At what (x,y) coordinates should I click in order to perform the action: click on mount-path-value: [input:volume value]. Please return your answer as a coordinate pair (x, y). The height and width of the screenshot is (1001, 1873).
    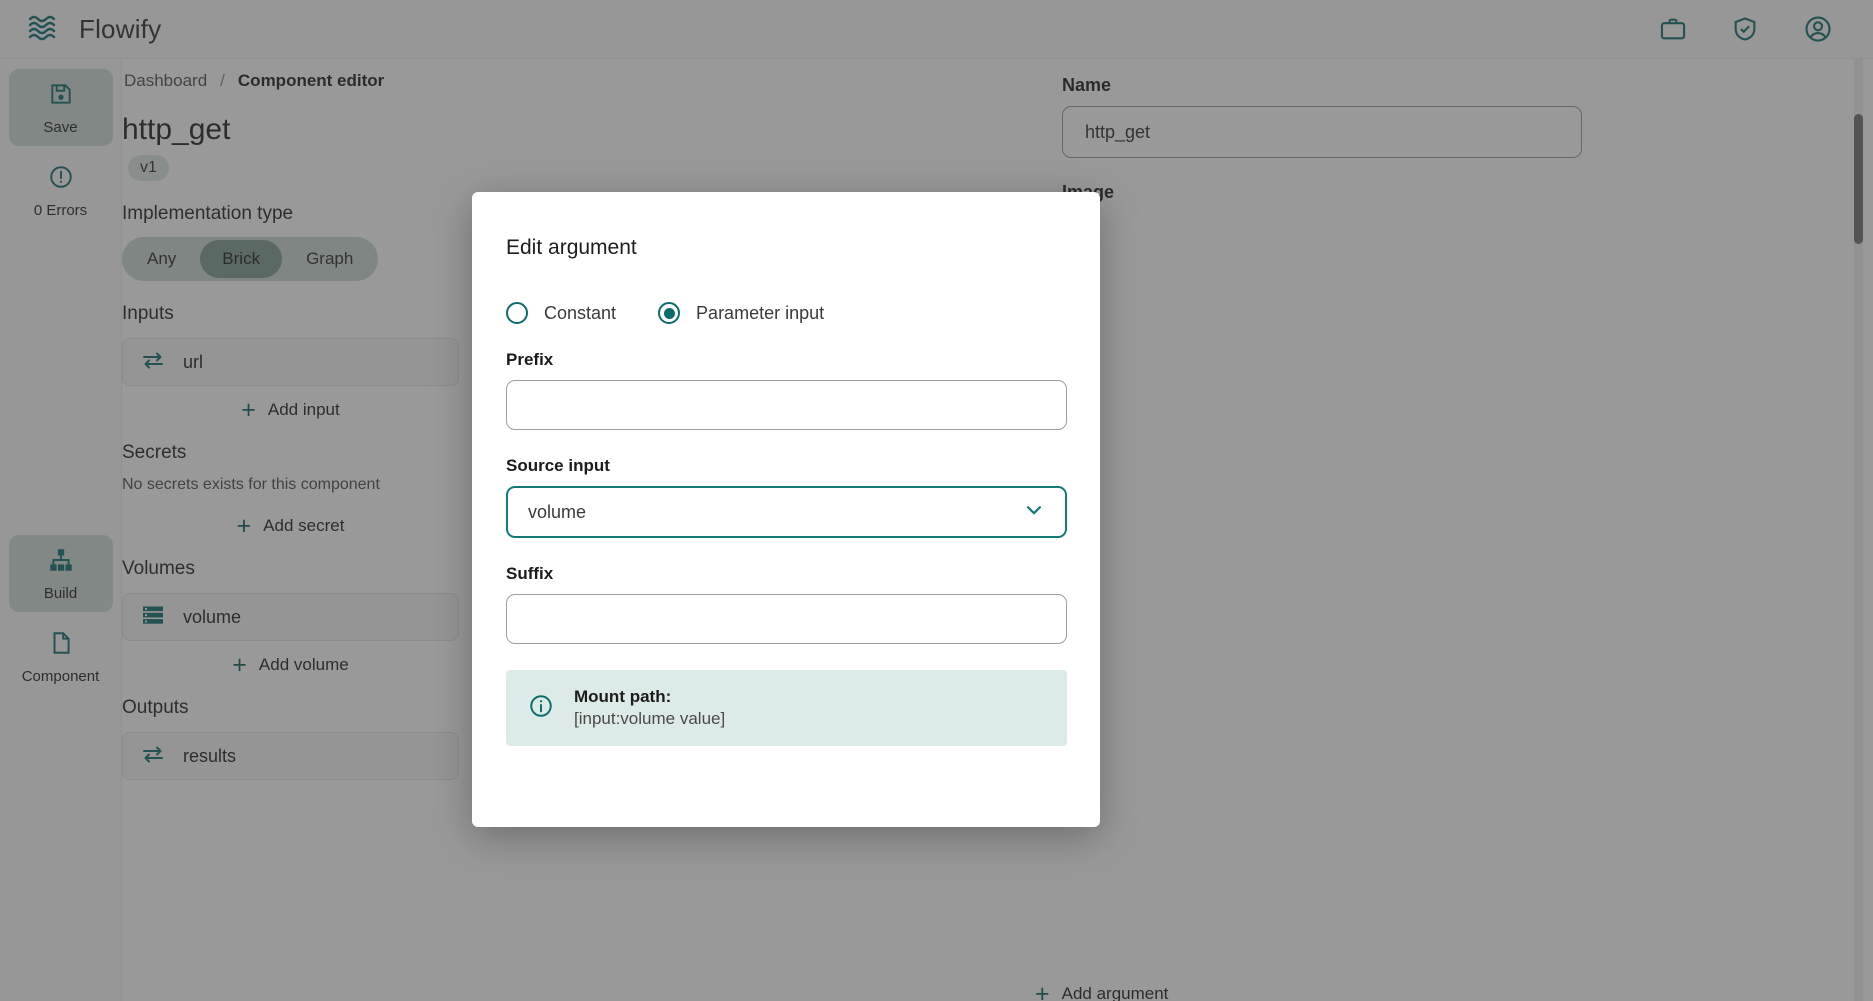
    Looking at the image, I should click on (650, 718).